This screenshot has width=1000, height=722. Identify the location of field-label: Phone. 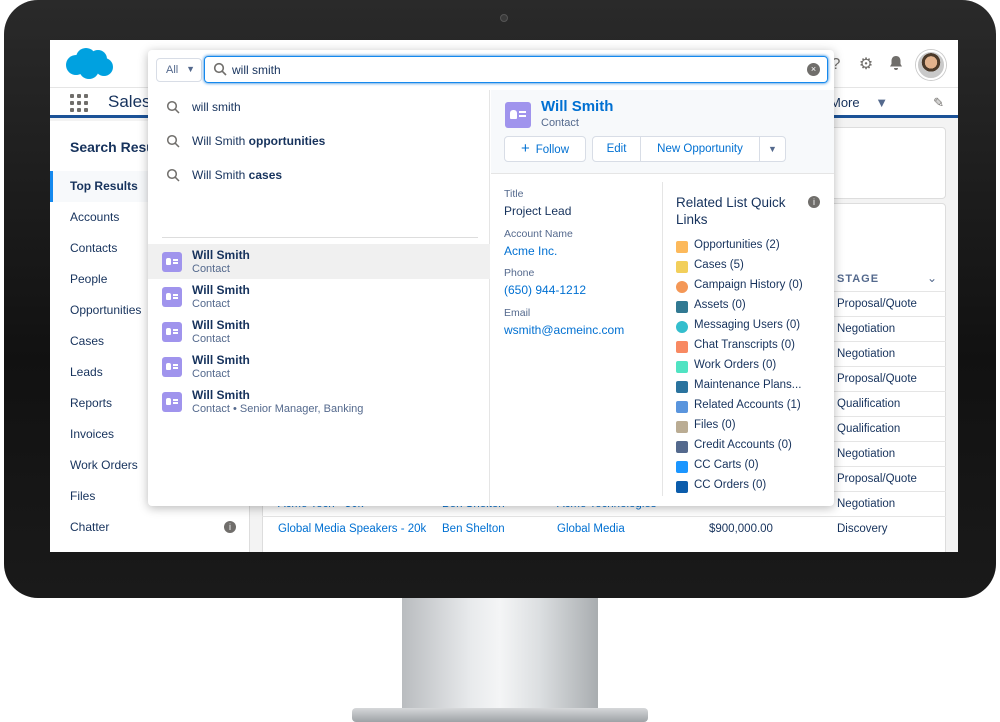
(519, 273).